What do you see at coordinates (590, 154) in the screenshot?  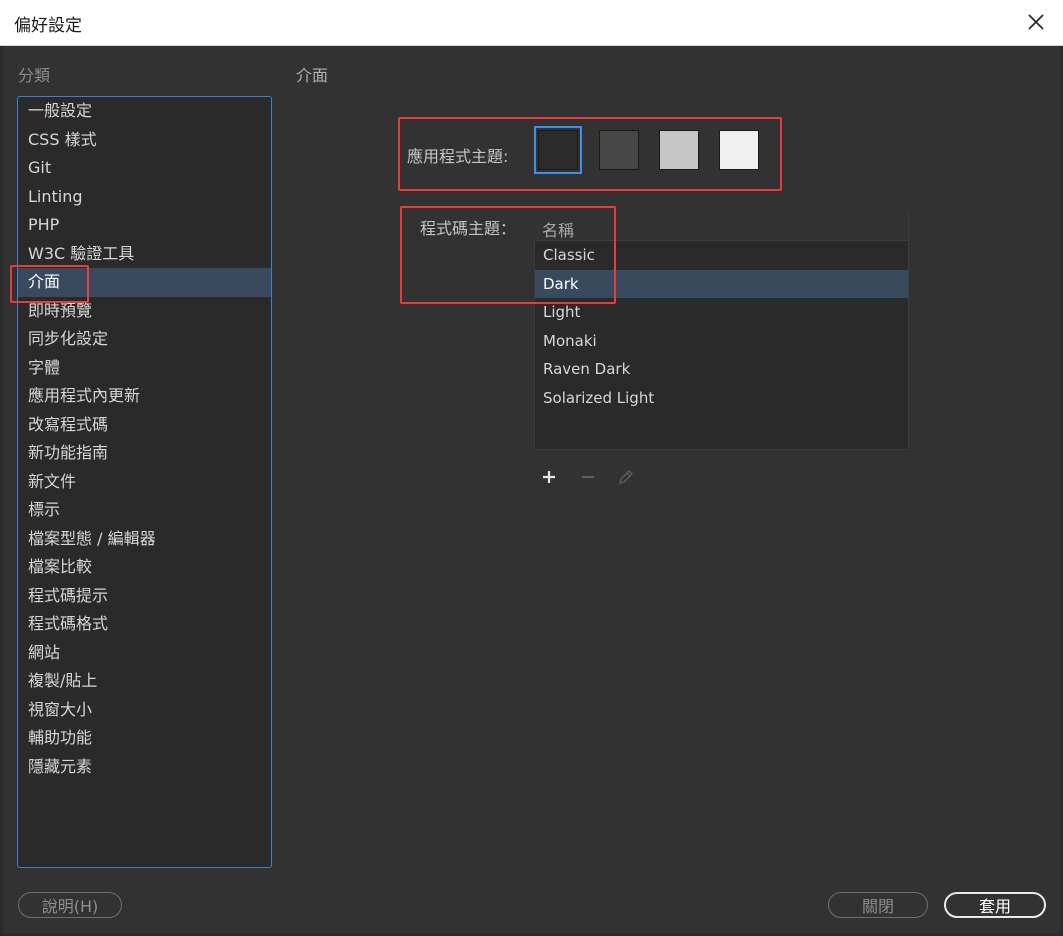 I see `highlight-box-app-theme` at bounding box center [590, 154].